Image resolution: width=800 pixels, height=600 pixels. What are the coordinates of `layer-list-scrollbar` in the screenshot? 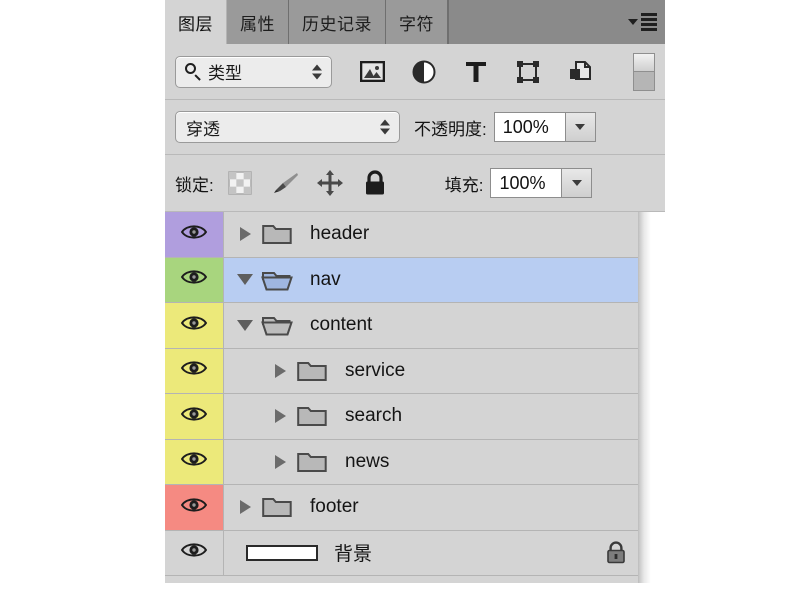 It's located at (651, 397).